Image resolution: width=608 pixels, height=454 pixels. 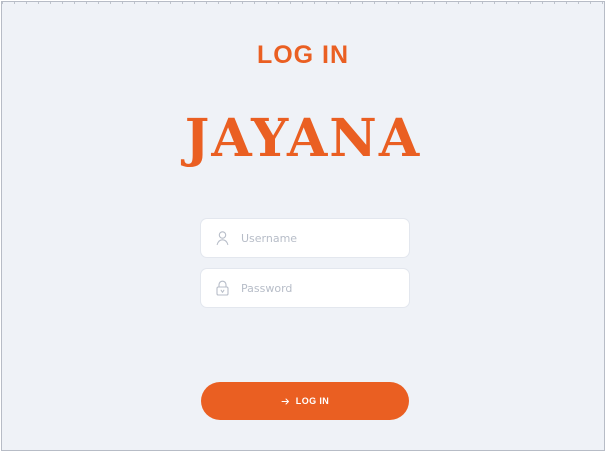 I want to click on username-field, so click(x=305, y=238).